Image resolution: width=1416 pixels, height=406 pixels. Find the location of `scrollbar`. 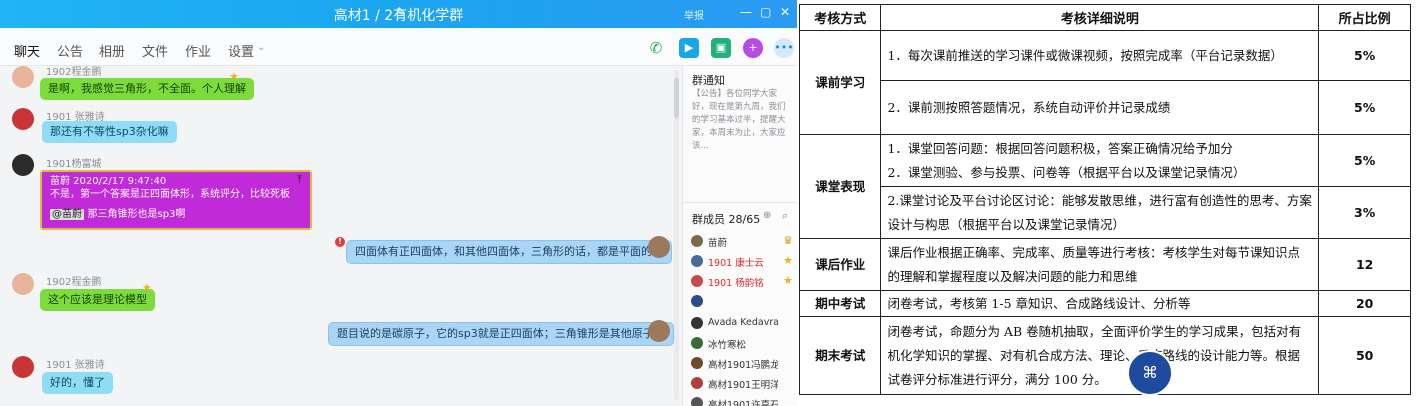

scrollbar is located at coordinates (676, 235).